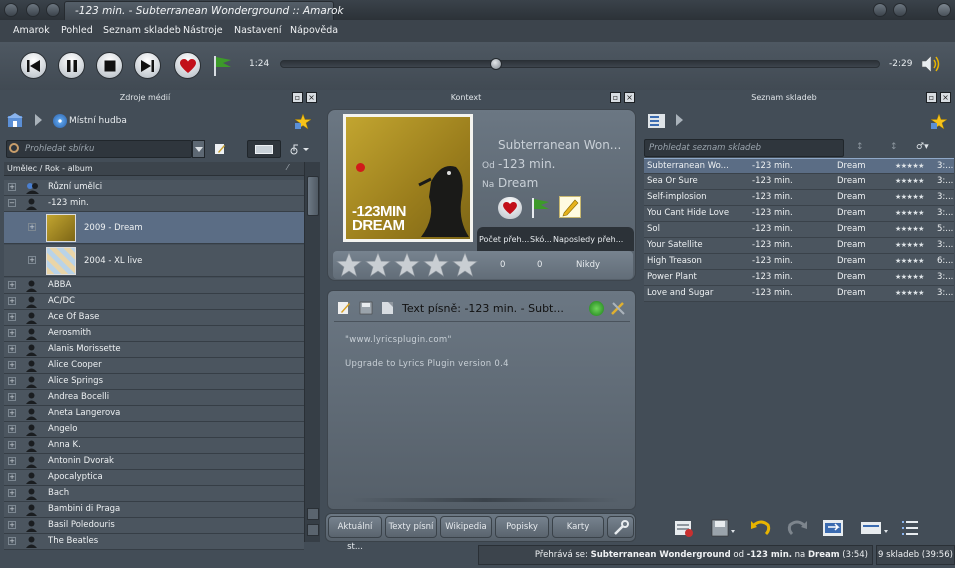 Image resolution: width=955 pixels, height=568 pixels. I want to click on seek-bar, so click(580, 64).